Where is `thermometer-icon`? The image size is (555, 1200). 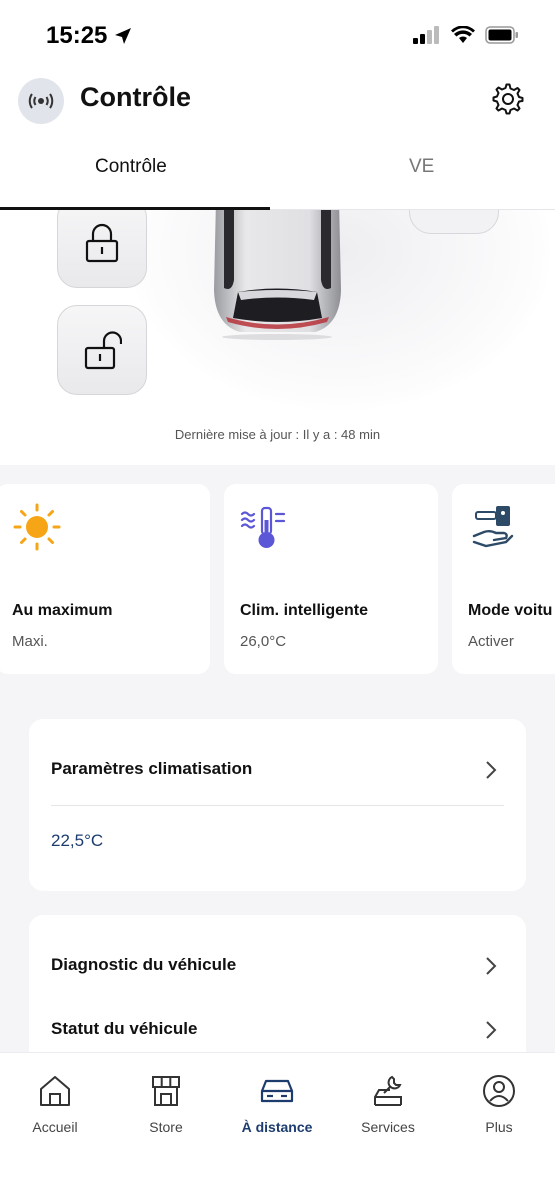 thermometer-icon is located at coordinates (263, 527).